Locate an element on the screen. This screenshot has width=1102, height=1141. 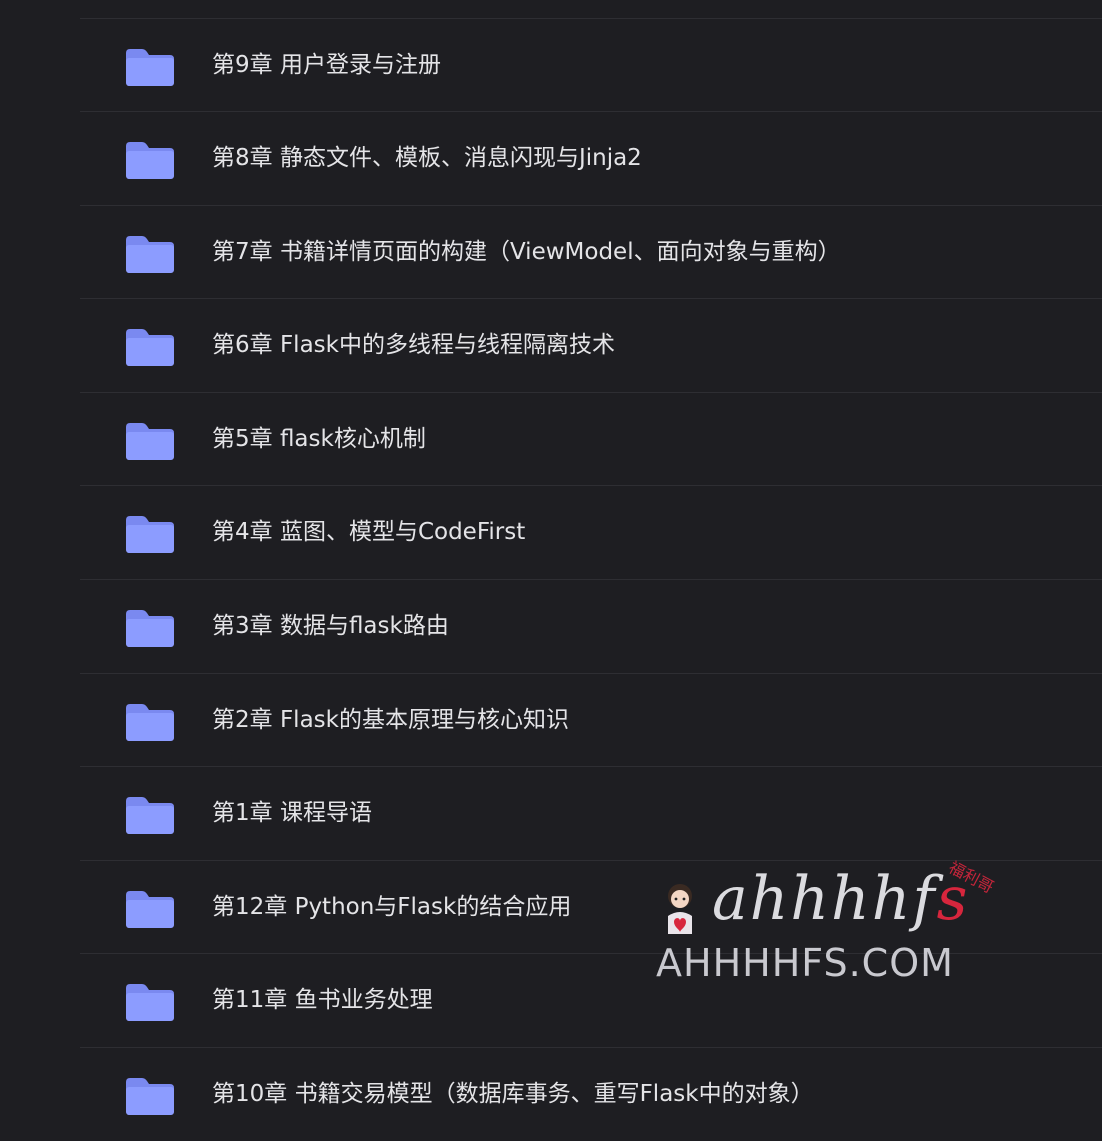
folder-row: 第6章 Flask中的多线程与线程隔离技术 is located at coordinates (591, 344).